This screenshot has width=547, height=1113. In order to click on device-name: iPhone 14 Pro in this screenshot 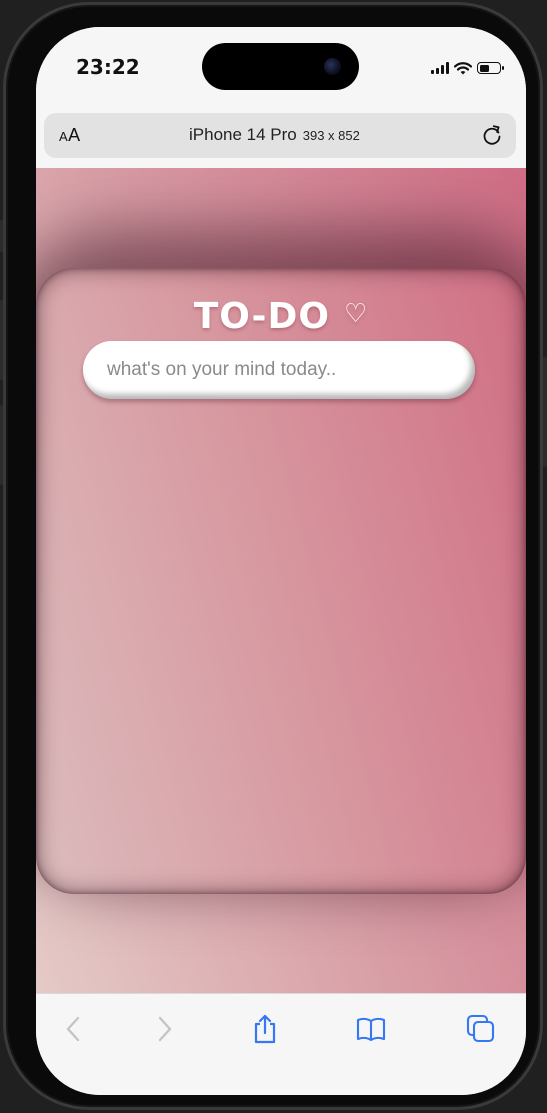, I will do `click(243, 134)`.